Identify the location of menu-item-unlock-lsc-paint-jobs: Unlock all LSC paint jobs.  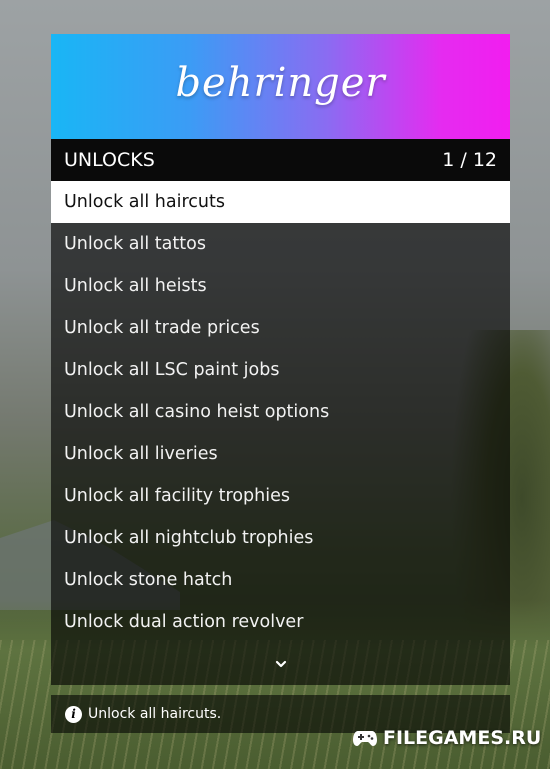
(280, 370).